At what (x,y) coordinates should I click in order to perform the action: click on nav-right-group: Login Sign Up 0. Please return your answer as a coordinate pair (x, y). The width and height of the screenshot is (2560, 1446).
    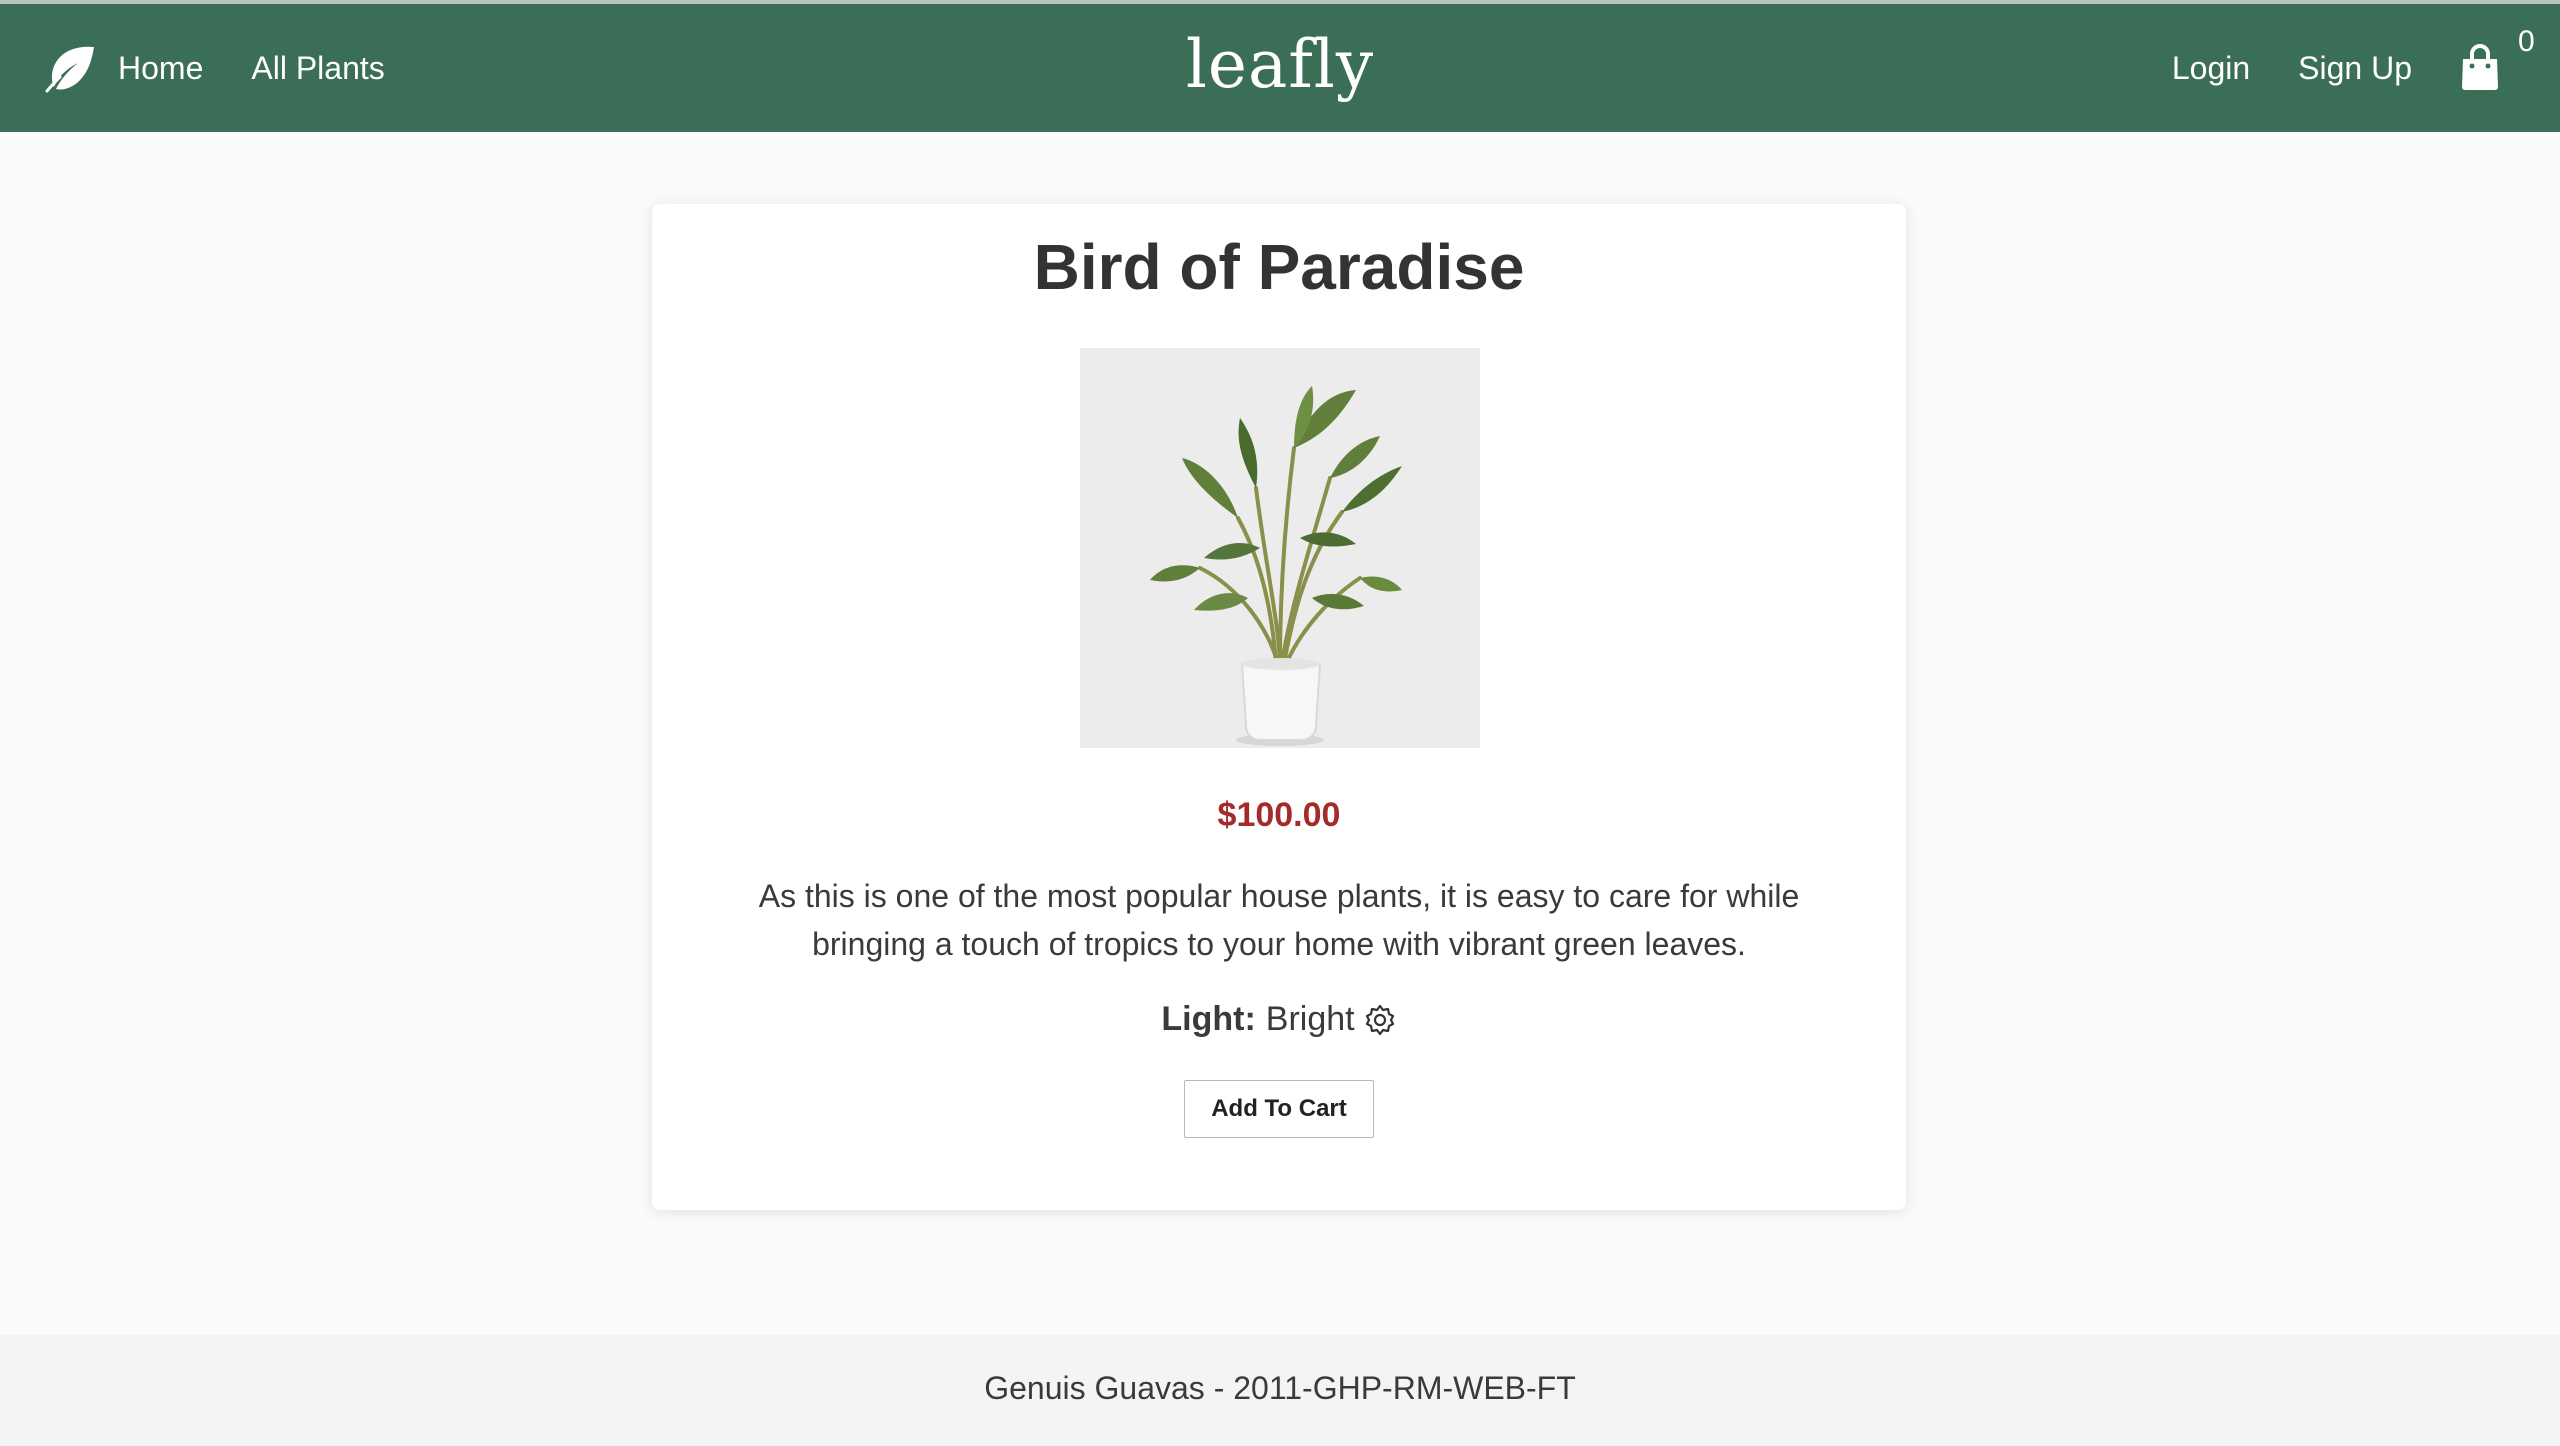
    Looking at the image, I should click on (2353, 68).